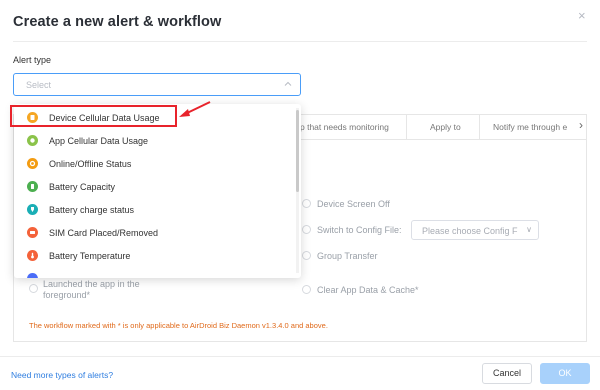 This screenshot has height=390, width=600. I want to click on action-label: Switch to Config File:, so click(359, 230).